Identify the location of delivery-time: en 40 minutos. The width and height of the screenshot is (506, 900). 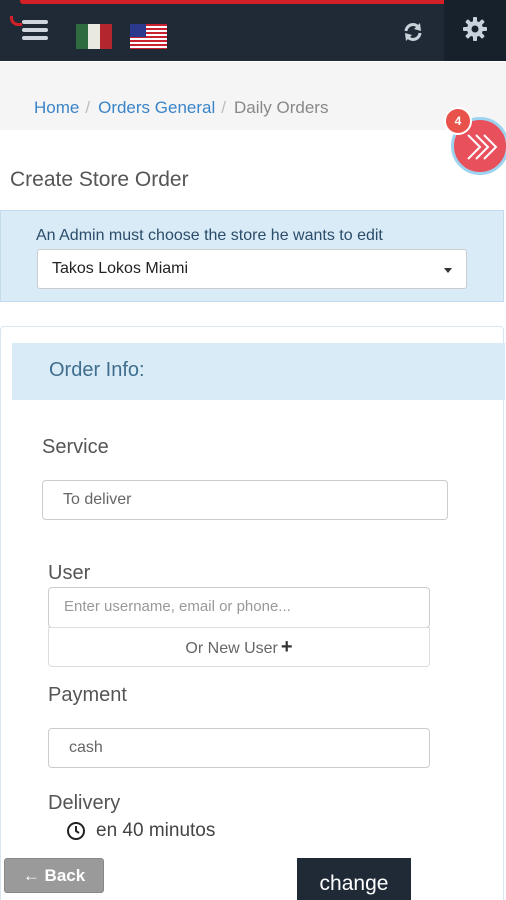
(140, 831).